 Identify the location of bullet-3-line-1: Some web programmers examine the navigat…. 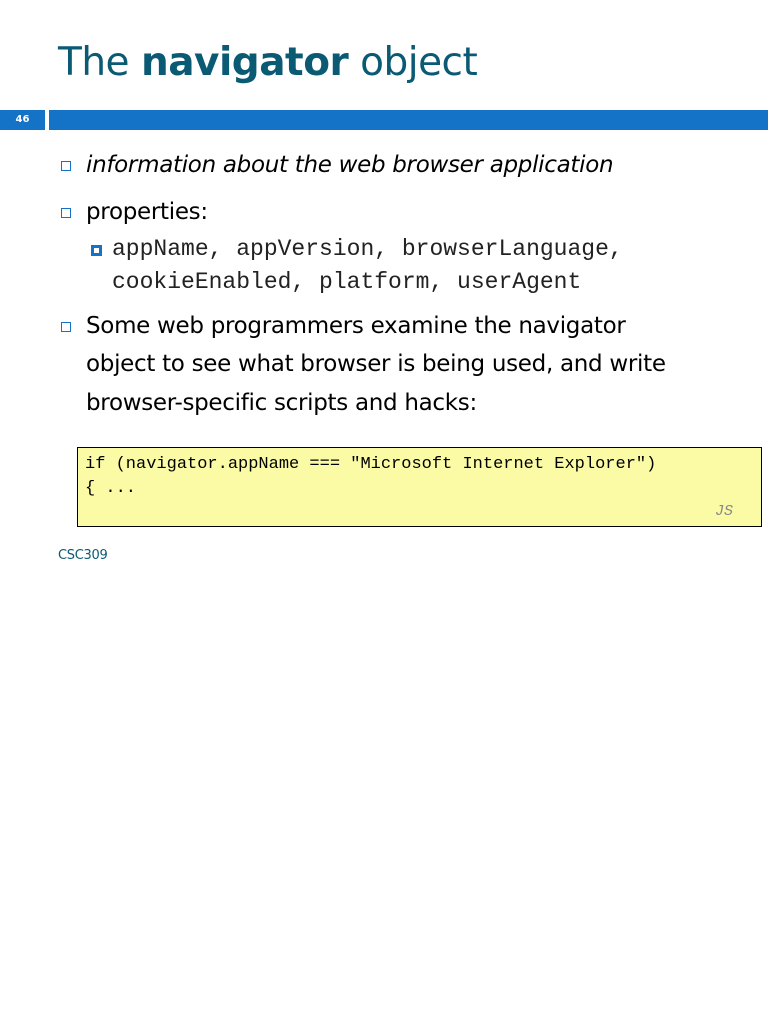
(356, 326).